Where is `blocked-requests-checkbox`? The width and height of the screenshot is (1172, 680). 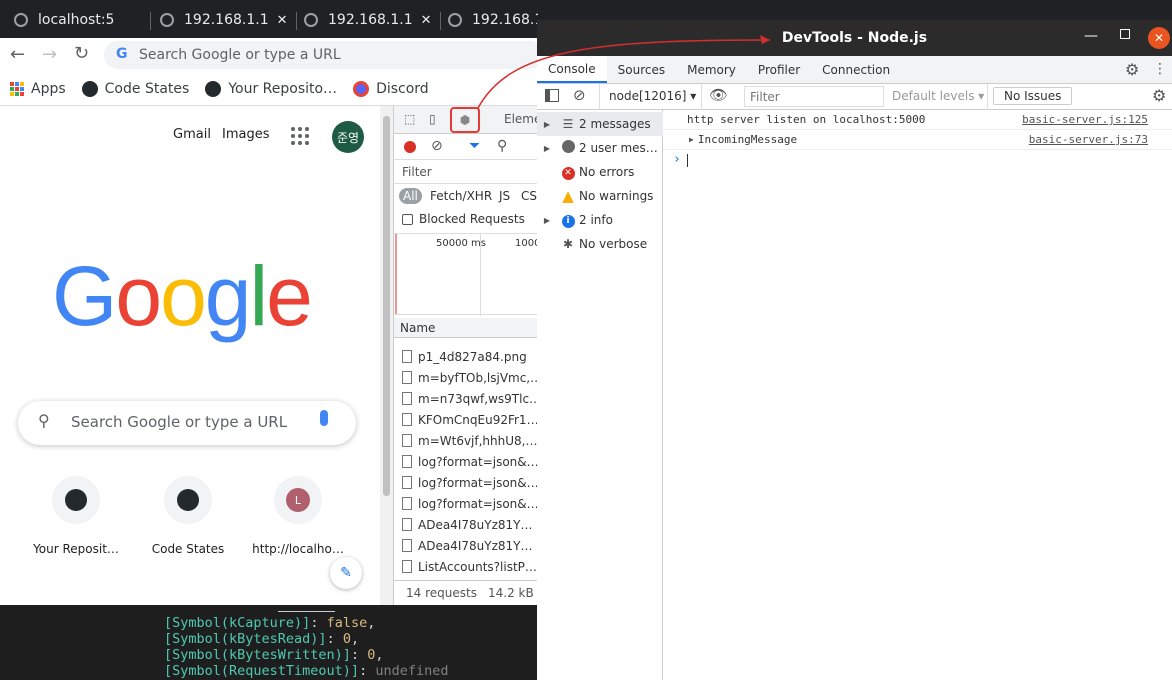
blocked-requests-checkbox is located at coordinates (407, 219).